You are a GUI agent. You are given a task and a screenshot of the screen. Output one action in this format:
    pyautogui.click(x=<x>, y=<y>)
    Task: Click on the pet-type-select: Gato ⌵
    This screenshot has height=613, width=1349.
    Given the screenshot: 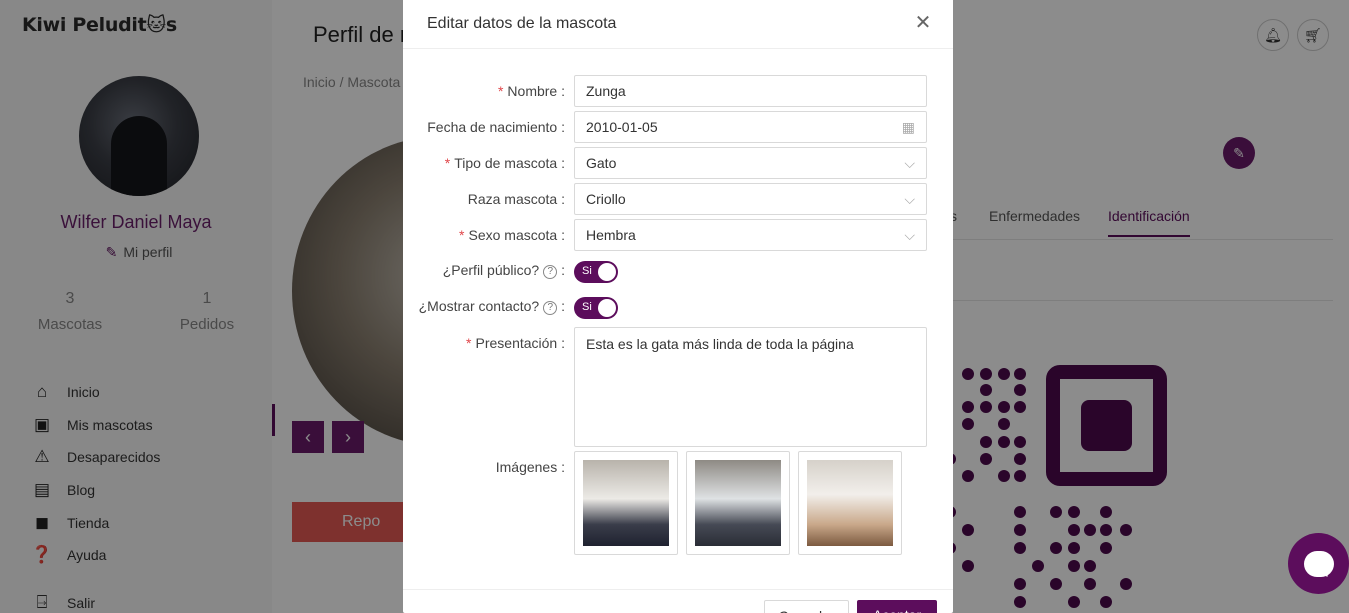 What is the action you would take?
    pyautogui.click(x=750, y=163)
    